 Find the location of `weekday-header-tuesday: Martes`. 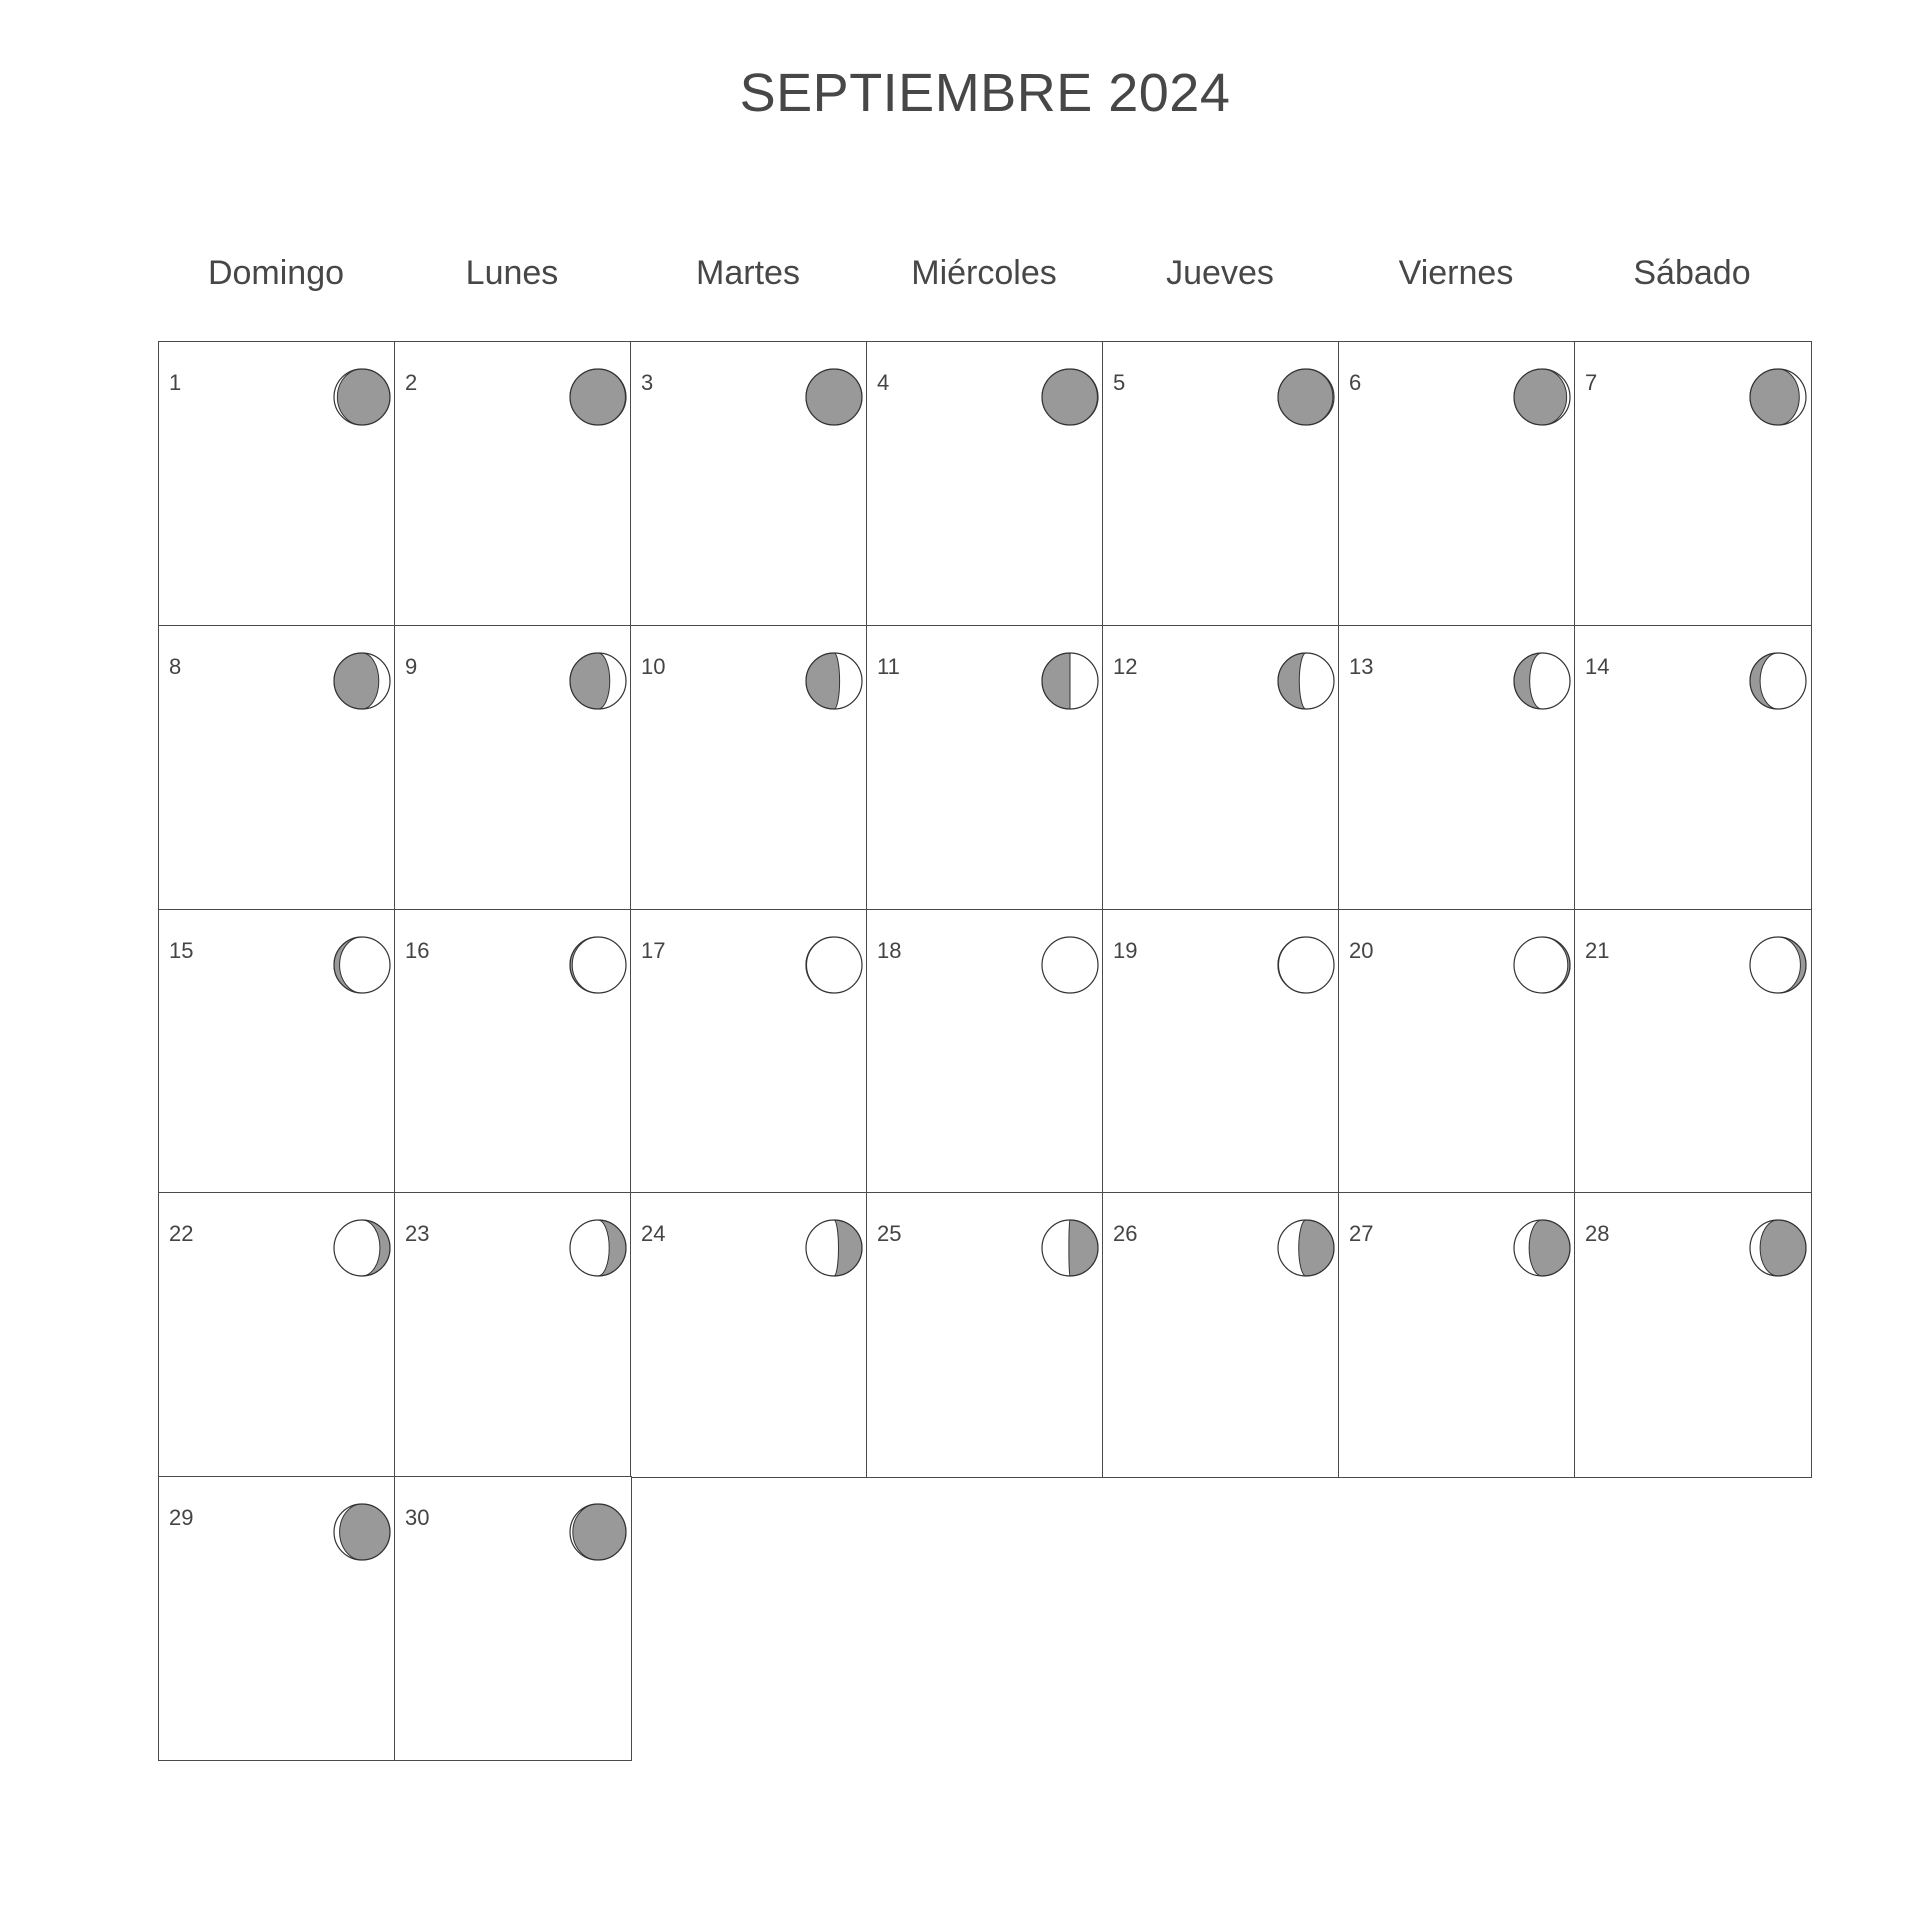

weekday-header-tuesday: Martes is located at coordinates (748, 273).